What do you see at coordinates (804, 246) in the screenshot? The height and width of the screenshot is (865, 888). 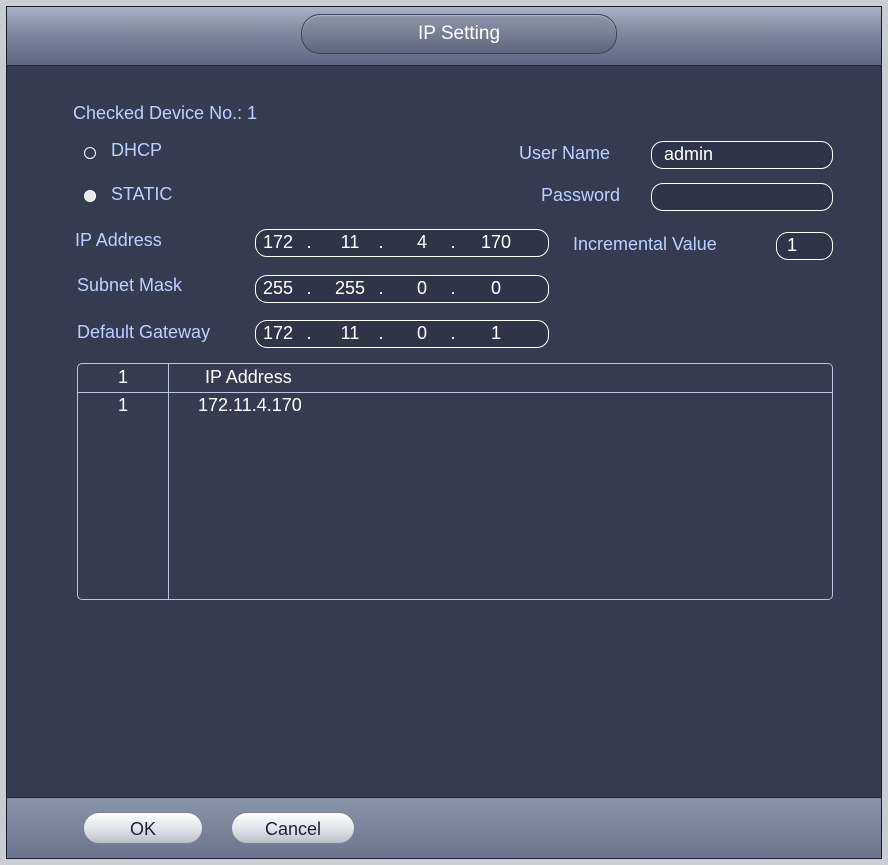 I see `incremental-value-input: 1` at bounding box center [804, 246].